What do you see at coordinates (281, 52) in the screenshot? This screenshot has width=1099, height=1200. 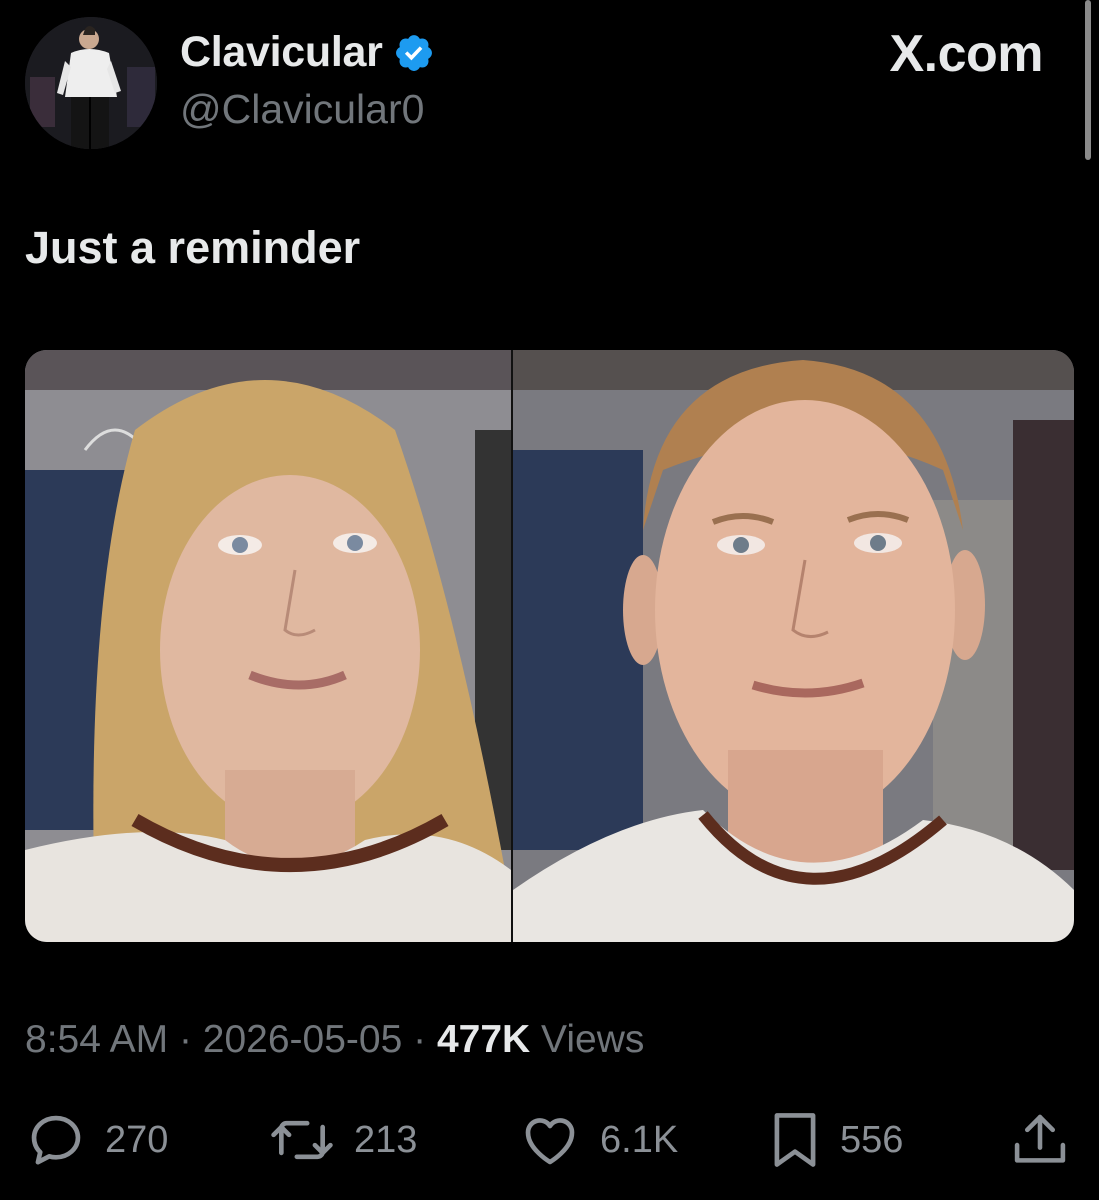 I see `author-display-name: Clavicular` at bounding box center [281, 52].